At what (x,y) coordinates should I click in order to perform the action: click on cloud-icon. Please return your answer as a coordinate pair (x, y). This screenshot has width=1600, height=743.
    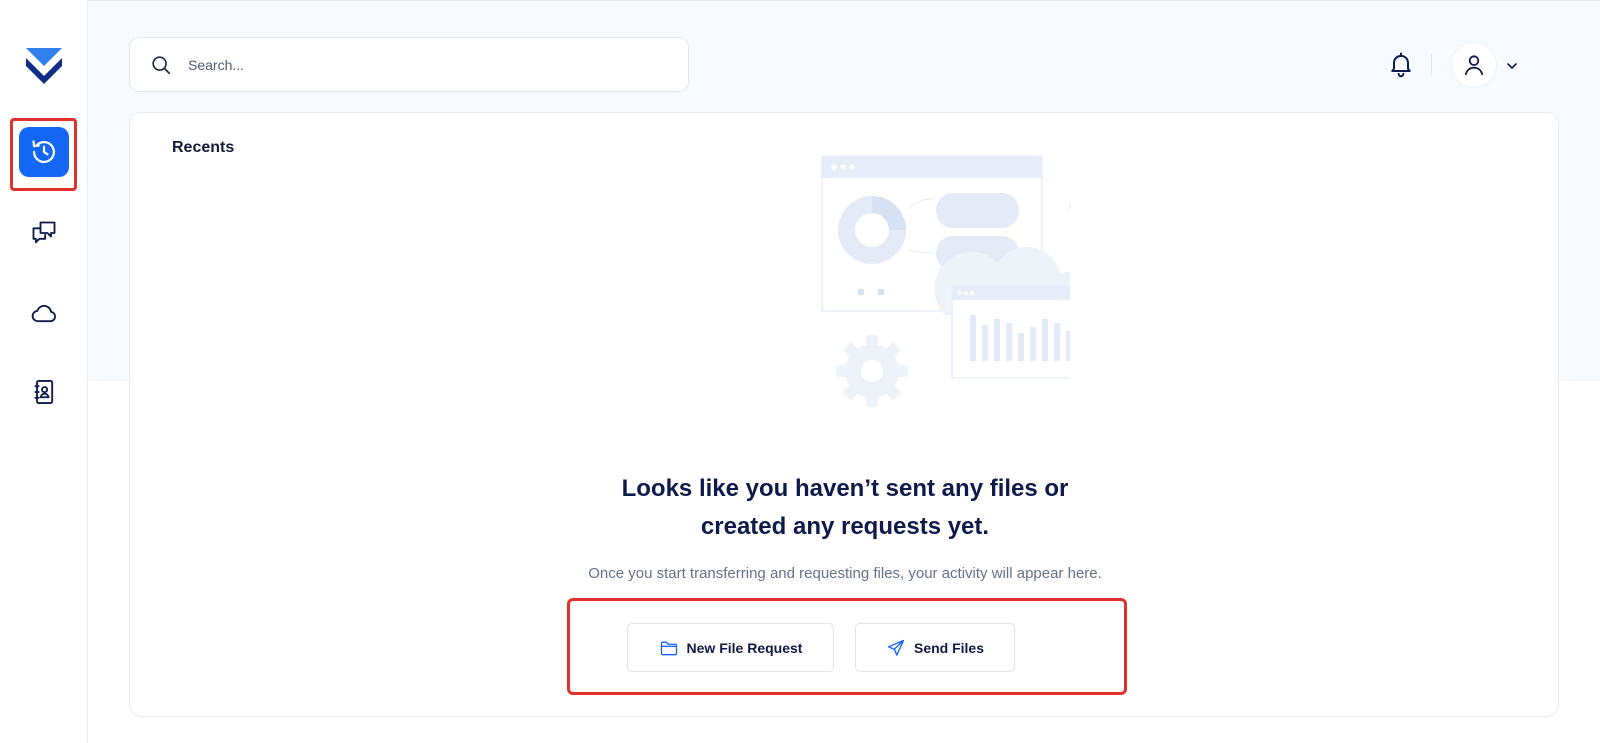
    Looking at the image, I should click on (44, 313).